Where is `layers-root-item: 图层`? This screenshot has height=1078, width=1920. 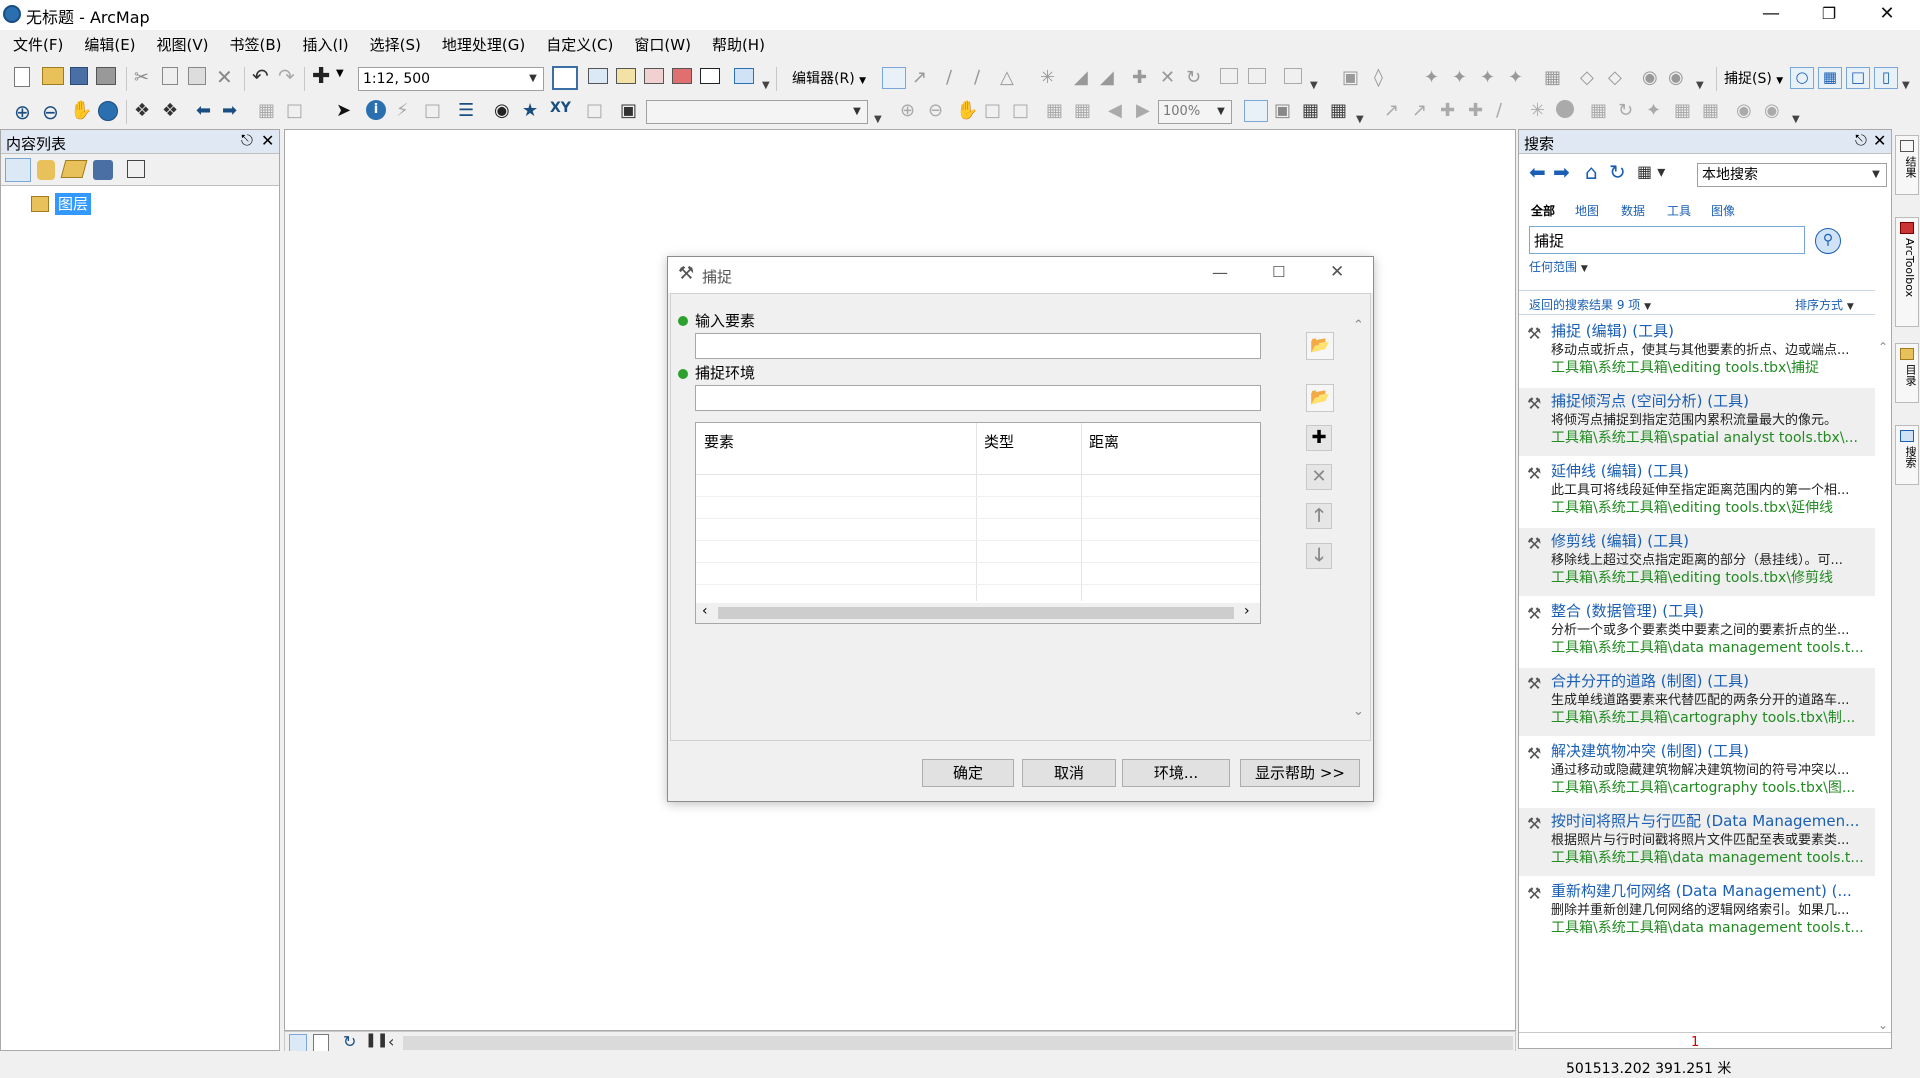
layers-root-item: 图层 is located at coordinates (73, 204).